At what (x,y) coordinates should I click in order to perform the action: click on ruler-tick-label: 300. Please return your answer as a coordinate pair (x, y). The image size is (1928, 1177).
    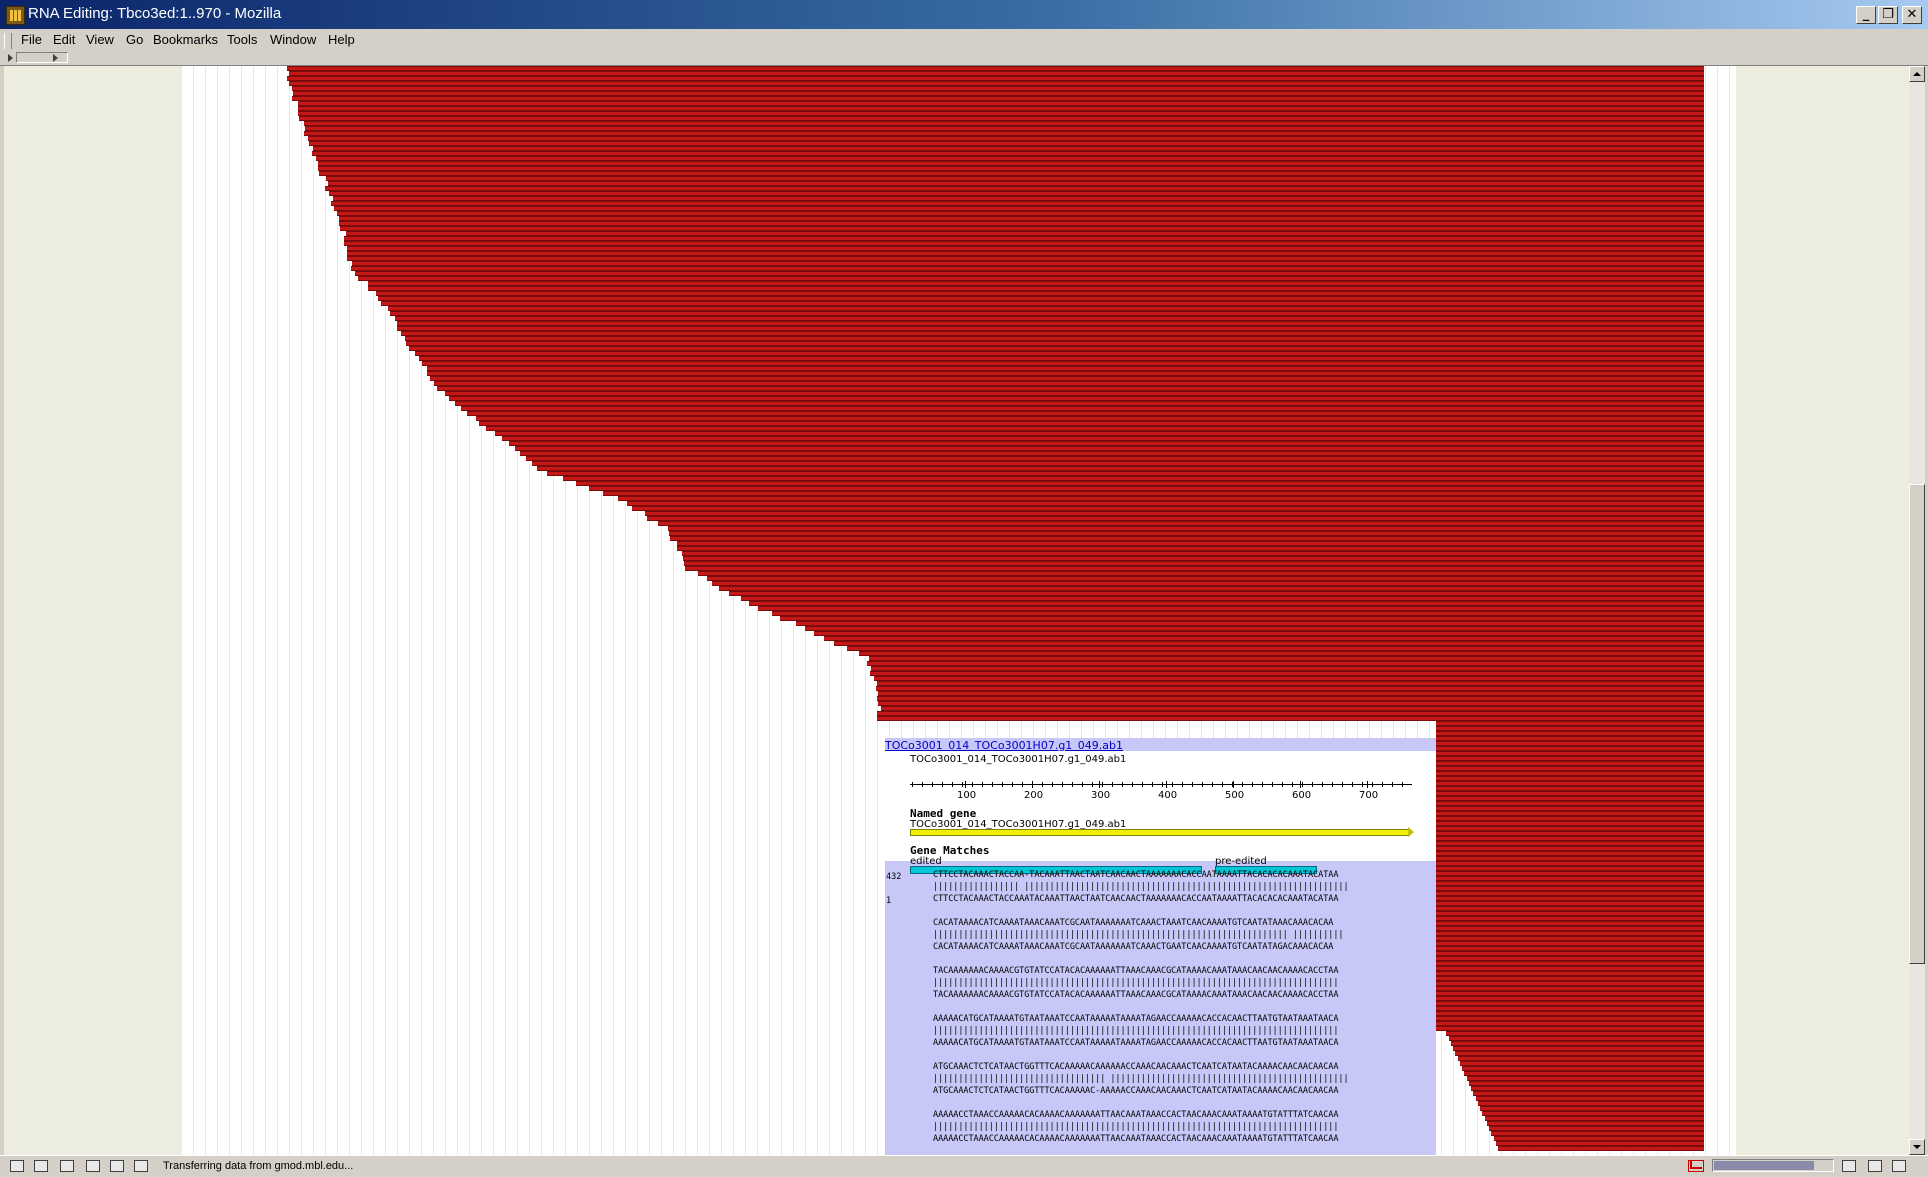
    Looking at the image, I should click on (1101, 795).